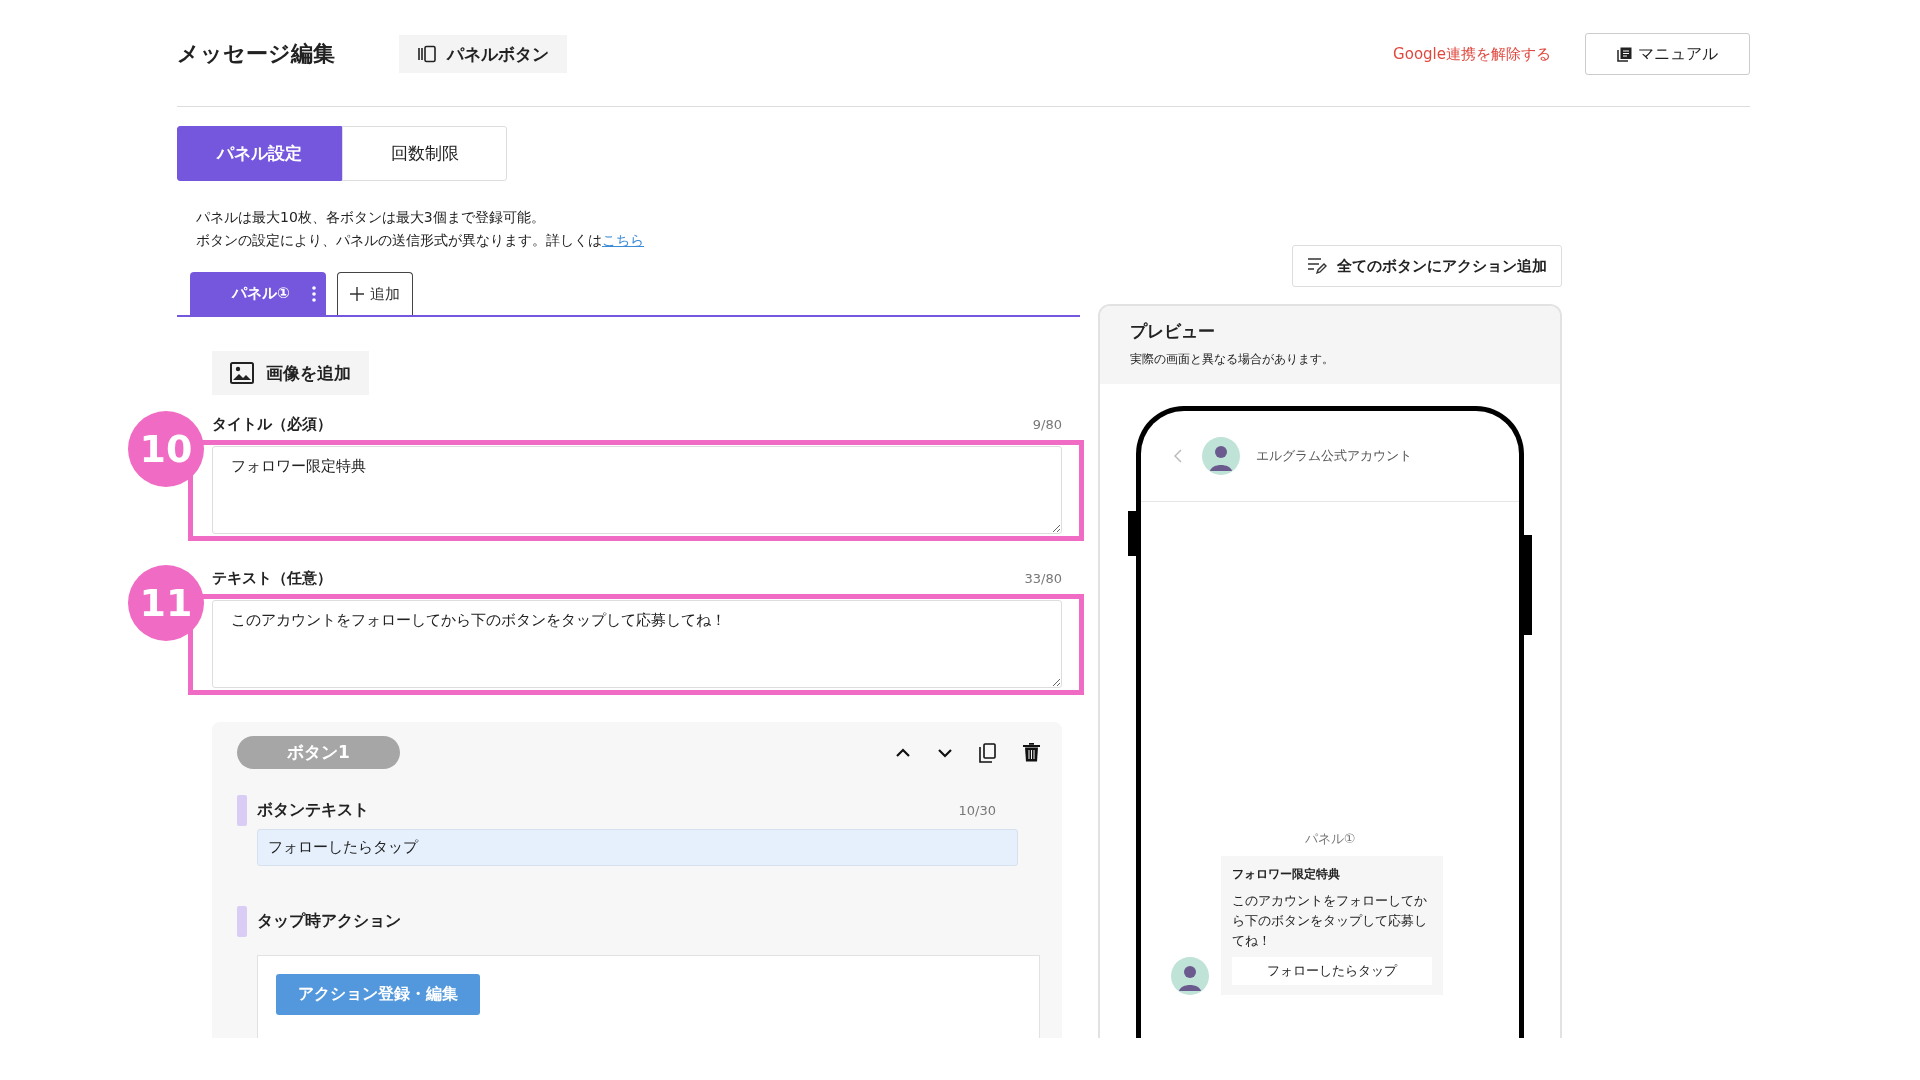 Image resolution: width=1920 pixels, height=1080 pixels. I want to click on info-text: パネルは最大10枚、各ボタンは最大3個まで登録可能。, so click(371, 217).